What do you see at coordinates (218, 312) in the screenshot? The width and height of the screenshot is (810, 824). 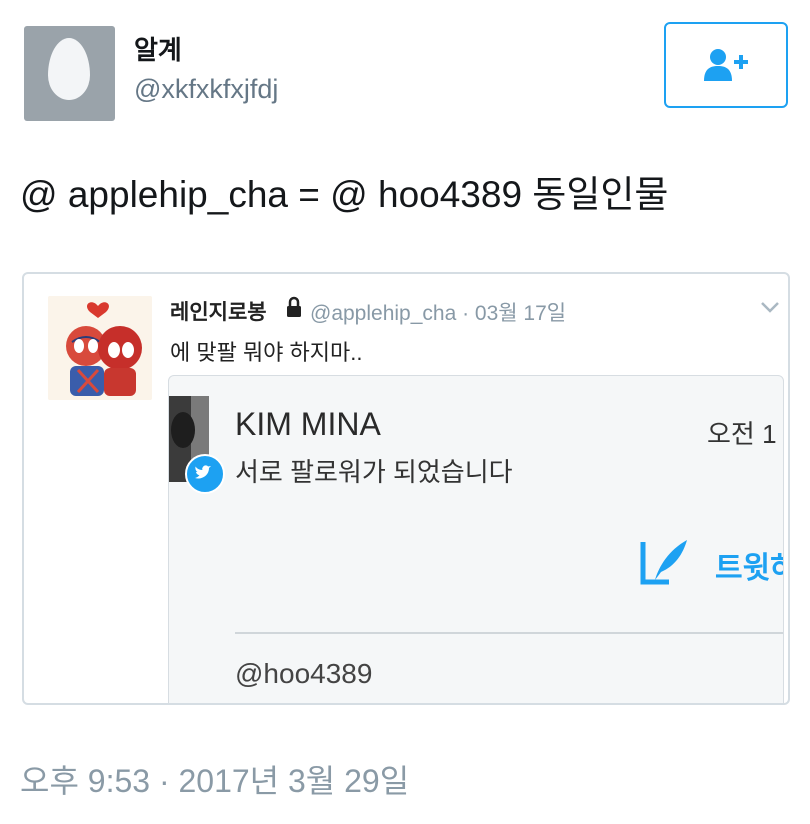 I see `quoted-author-name: 레인지로봉` at bounding box center [218, 312].